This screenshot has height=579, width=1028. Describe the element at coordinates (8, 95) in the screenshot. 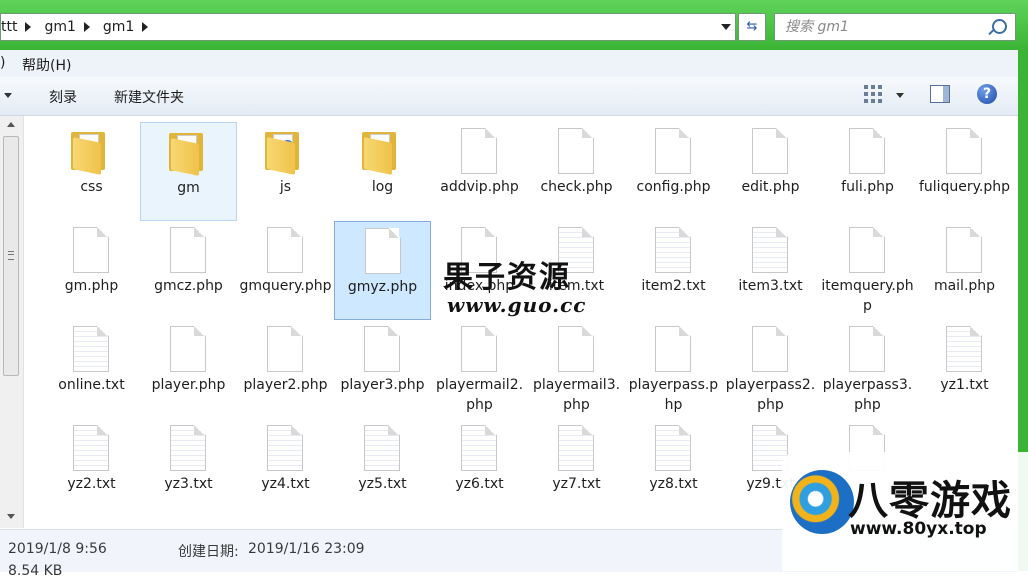

I see `organize-dropdown-icon` at that location.